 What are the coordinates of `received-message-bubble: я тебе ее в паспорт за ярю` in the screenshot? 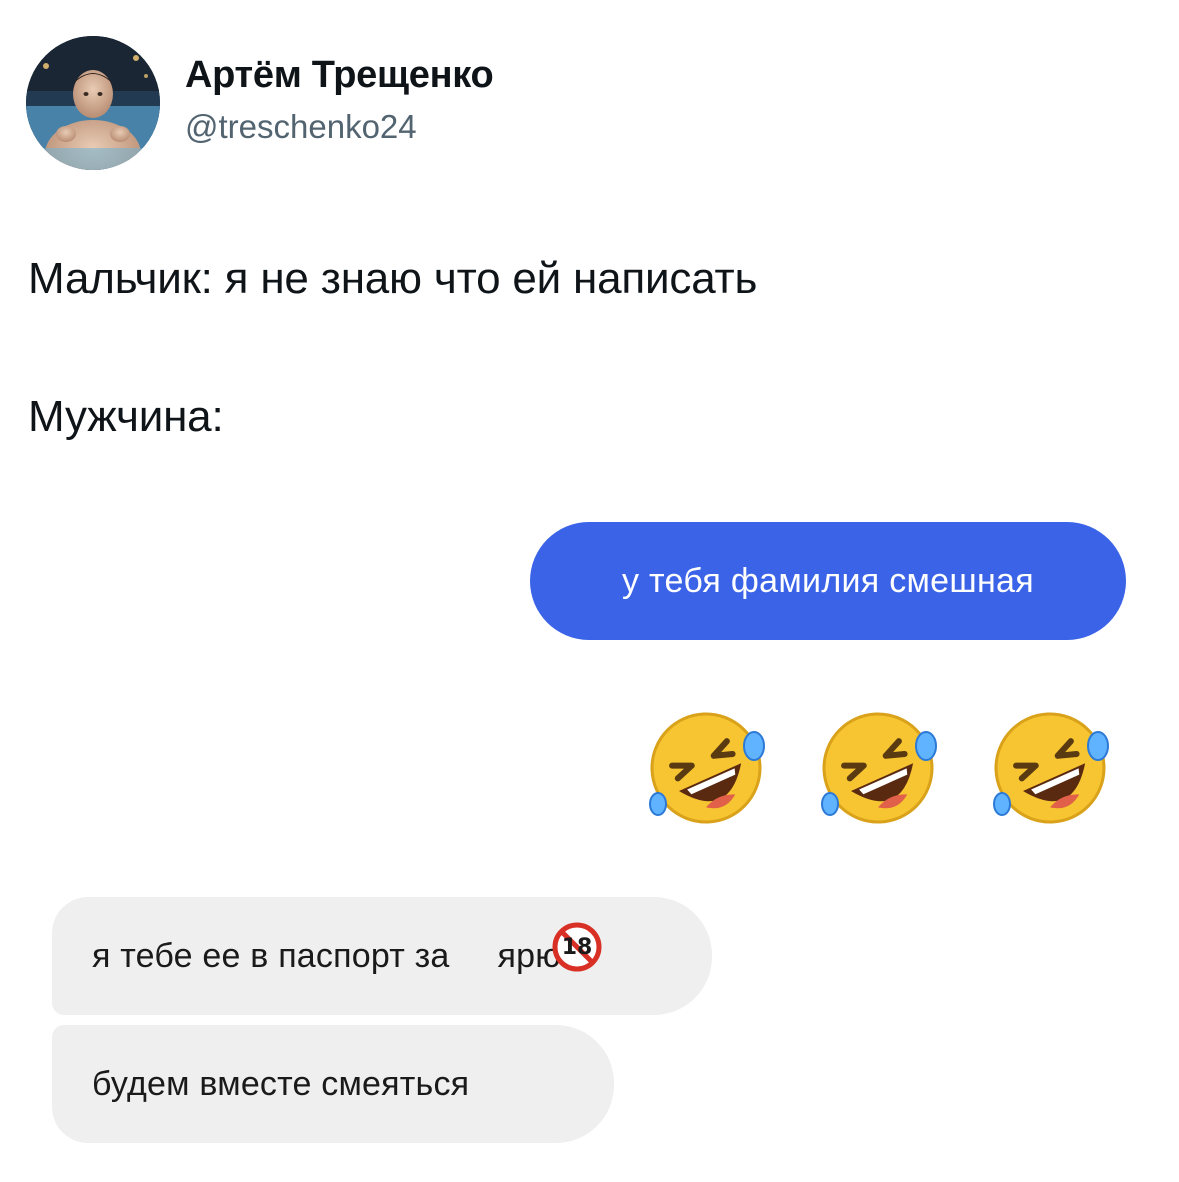 It's located at (382, 956).